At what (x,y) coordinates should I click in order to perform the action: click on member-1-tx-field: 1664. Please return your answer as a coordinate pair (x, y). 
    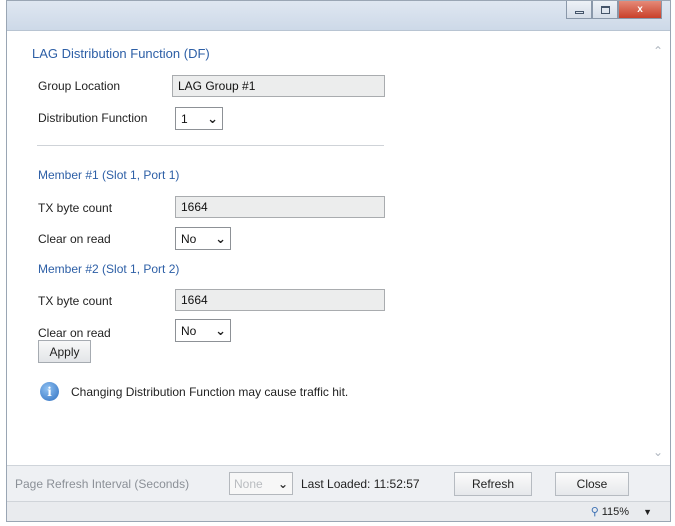
    Looking at the image, I should click on (280, 207).